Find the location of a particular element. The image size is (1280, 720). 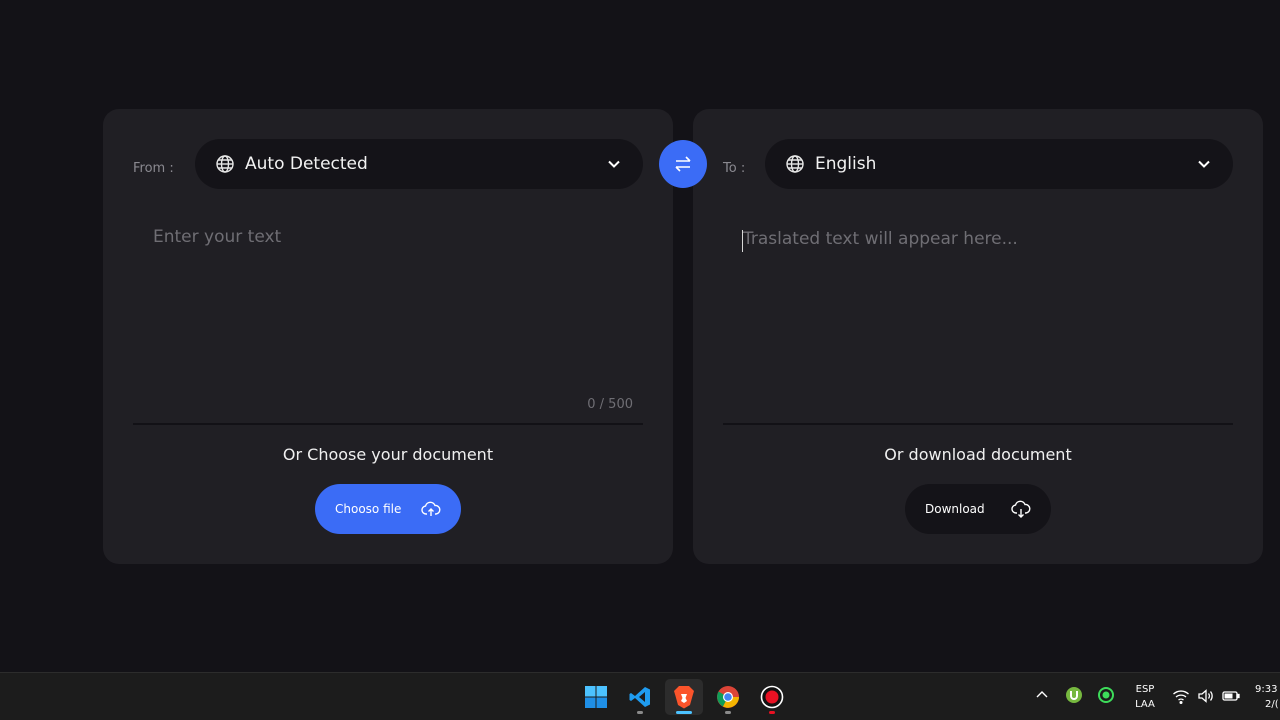

chrome-icon is located at coordinates (728, 697).